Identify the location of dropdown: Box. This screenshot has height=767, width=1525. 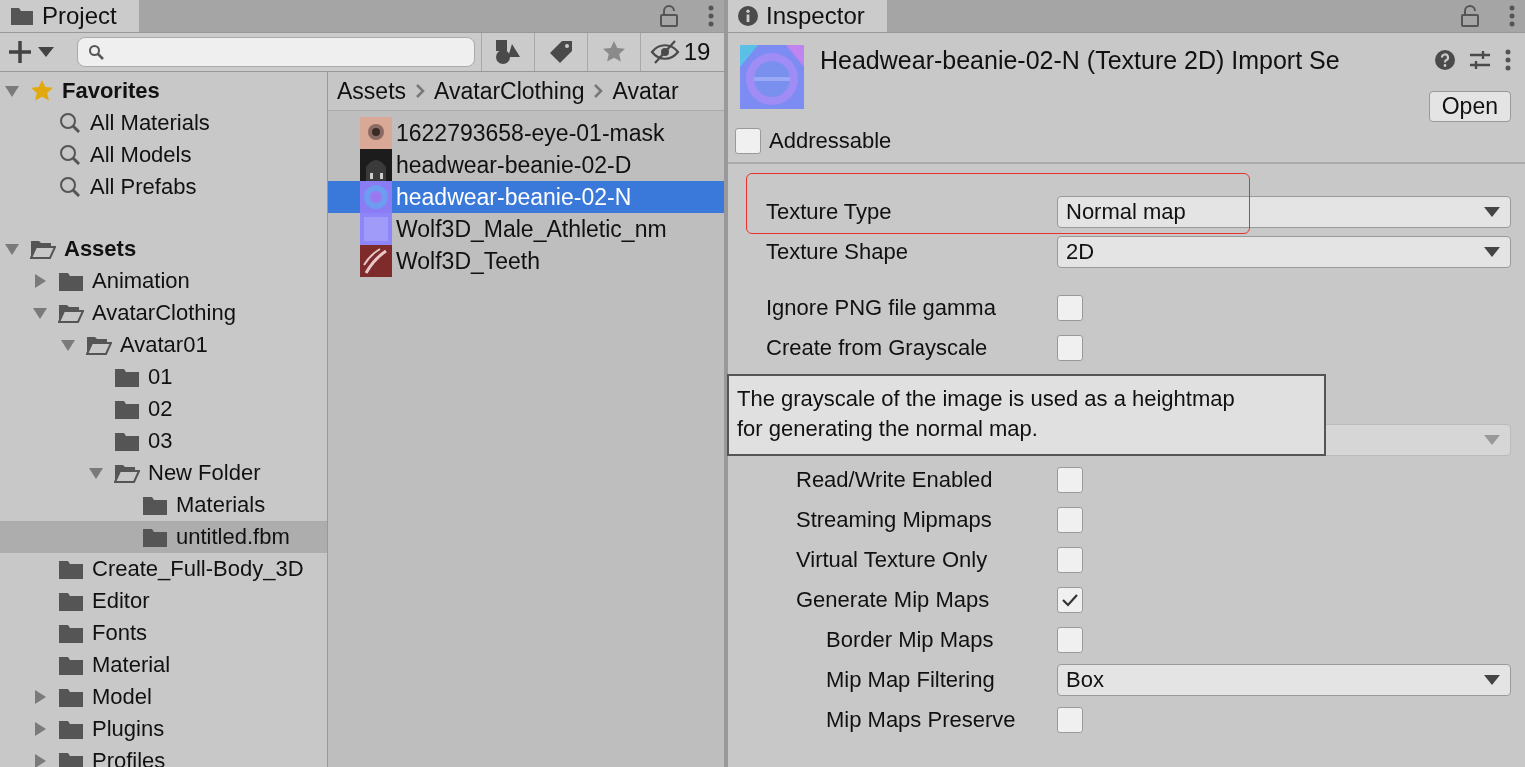
(1284, 680).